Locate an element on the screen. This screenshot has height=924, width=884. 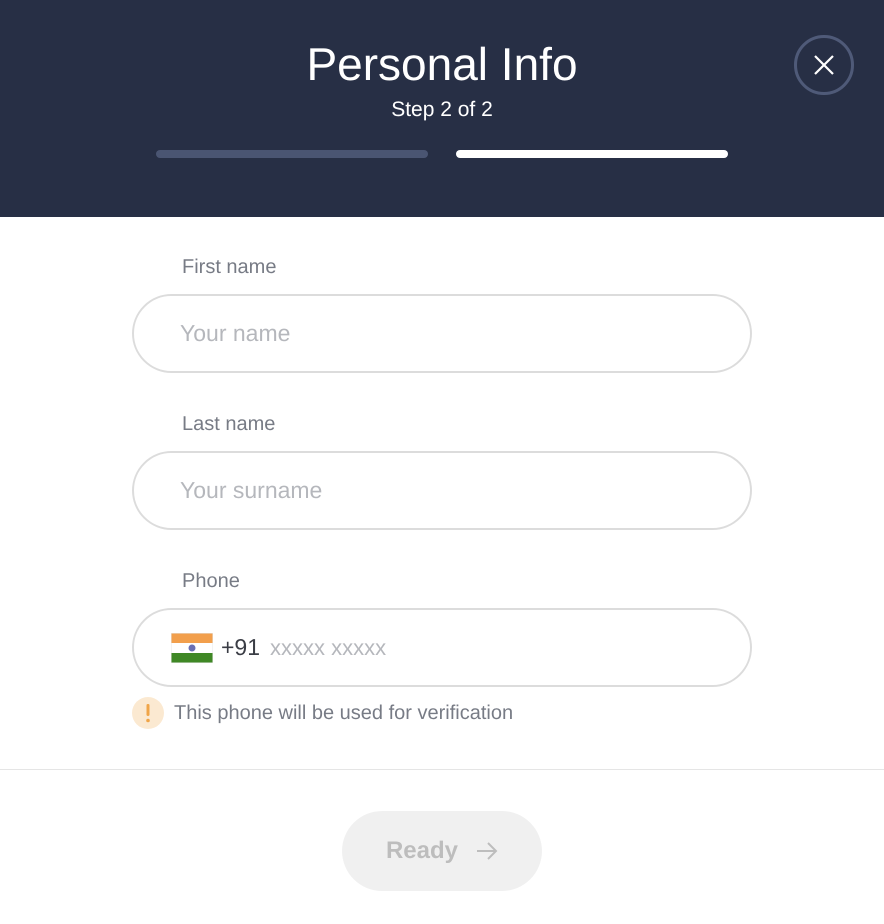
phone-input: xxxxx xxxxx is located at coordinates (510, 647).